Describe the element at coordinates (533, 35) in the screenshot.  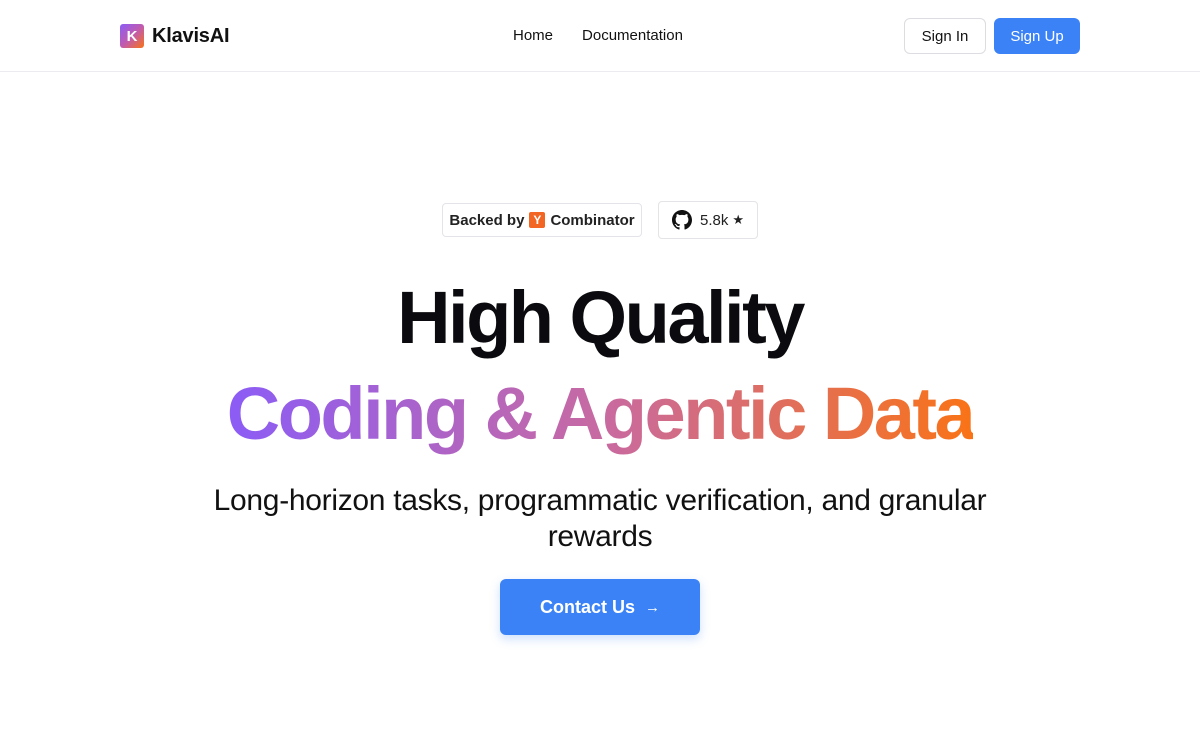
I see `nav-link-home: Home` at that location.